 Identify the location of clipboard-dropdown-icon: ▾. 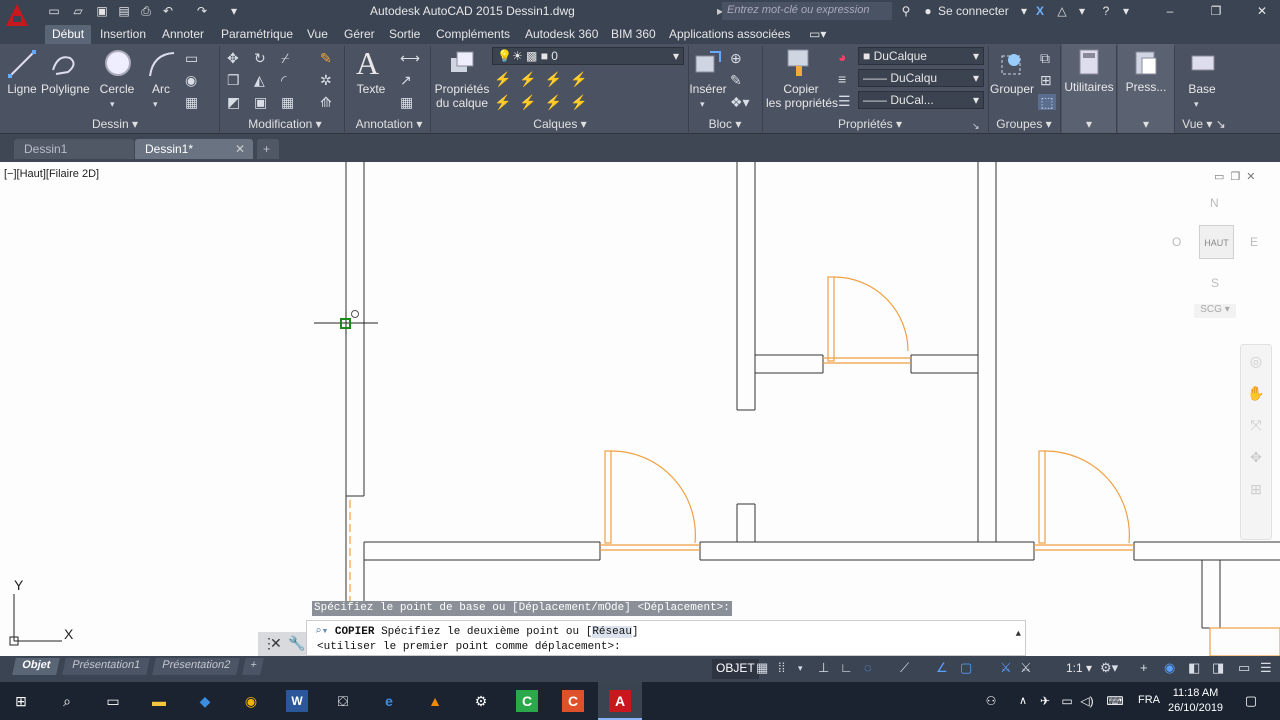
(1146, 125).